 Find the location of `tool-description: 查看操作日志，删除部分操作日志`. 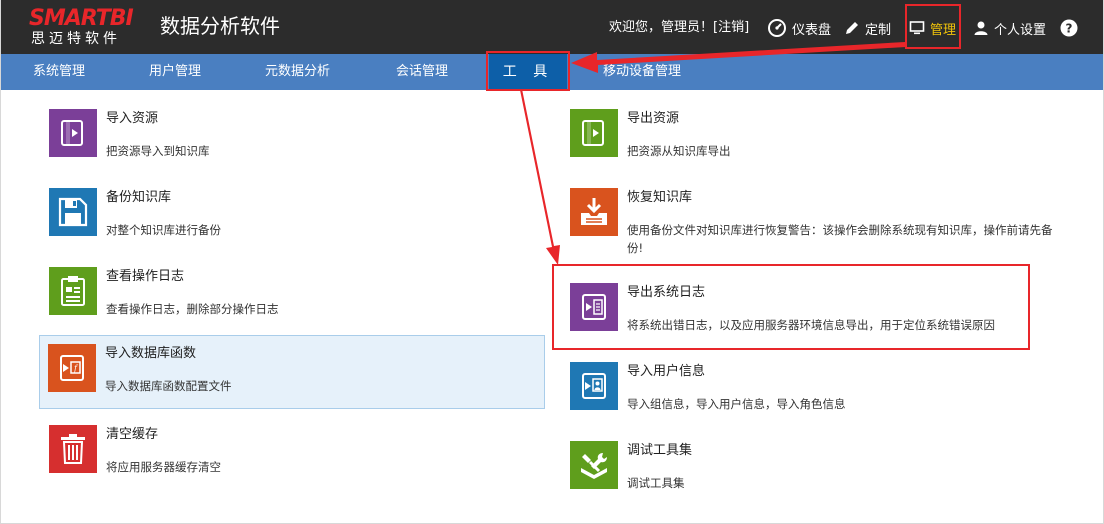

tool-description: 查看操作日志，删除部分操作日志 is located at coordinates (192, 309).